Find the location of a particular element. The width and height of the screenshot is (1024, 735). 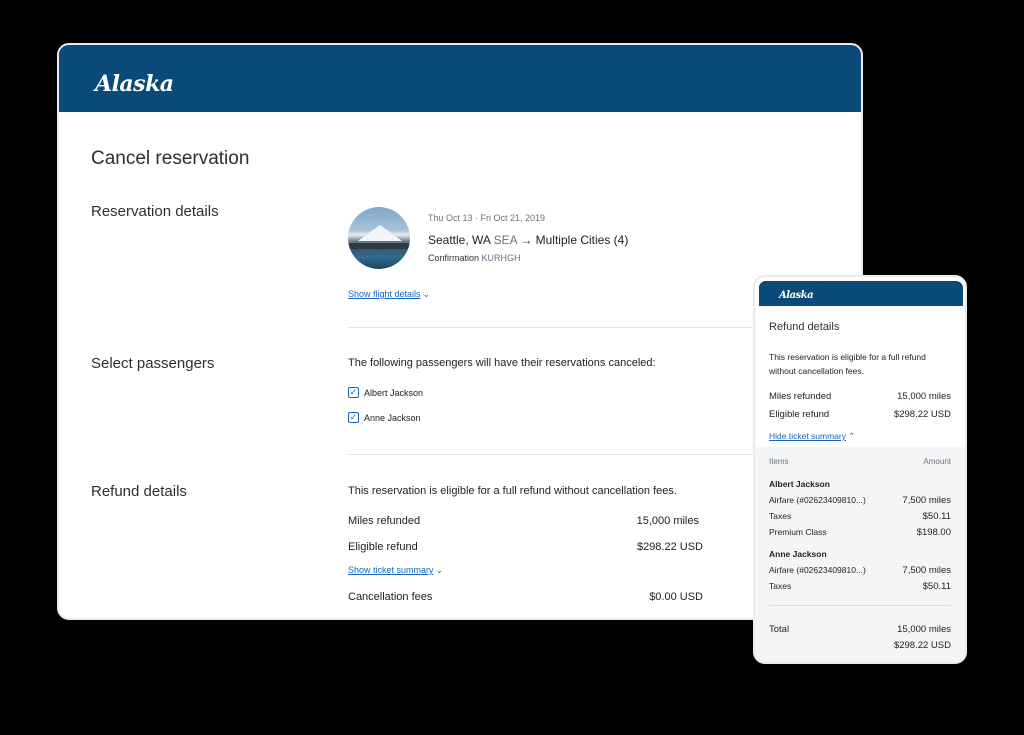

page-title: Cancel reservation is located at coordinates (170, 158).